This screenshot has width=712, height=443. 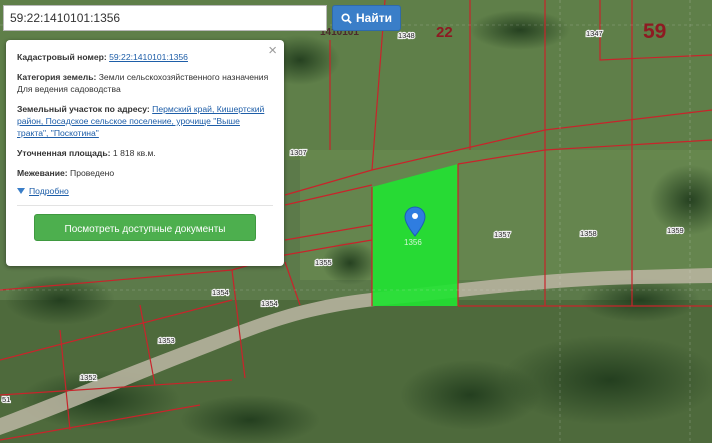 I want to click on category-value: Земли сельскохозяйственного назначения, so click(x=183, y=77).